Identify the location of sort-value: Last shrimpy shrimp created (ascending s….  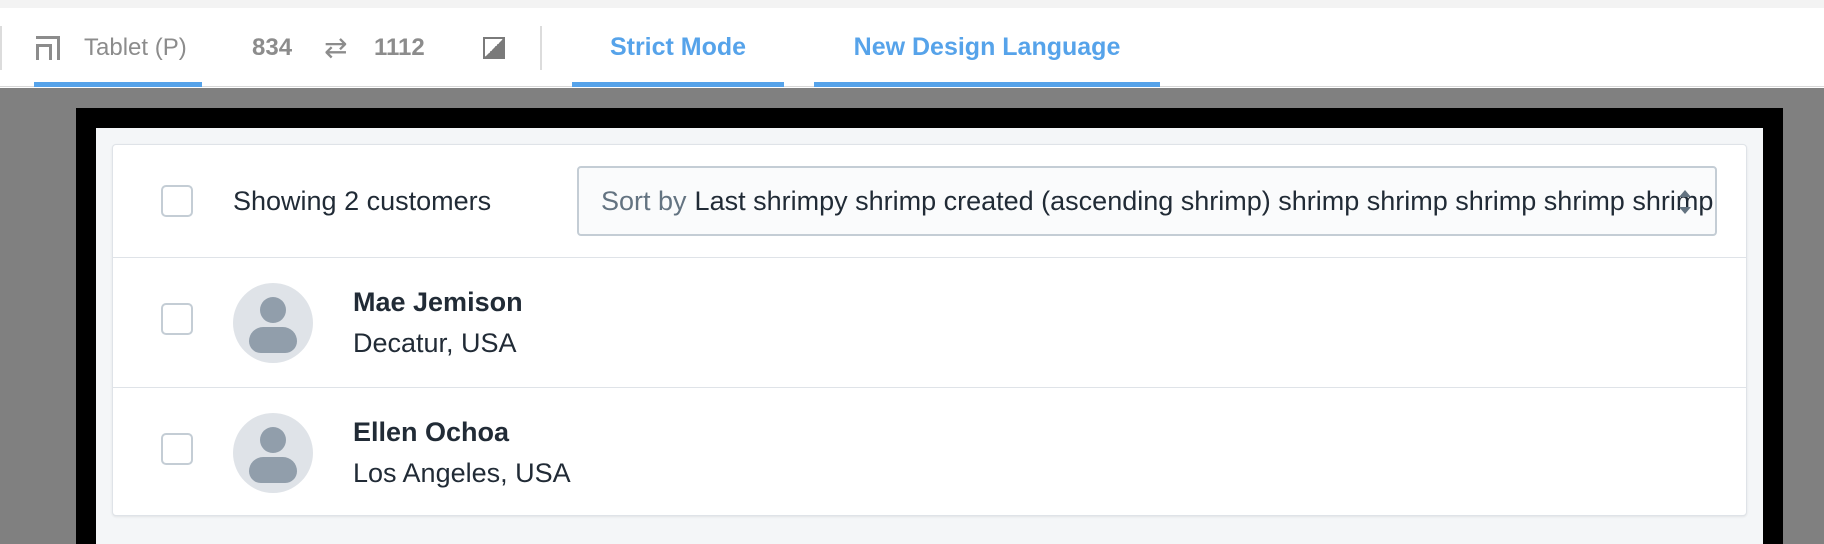
(1204, 200).